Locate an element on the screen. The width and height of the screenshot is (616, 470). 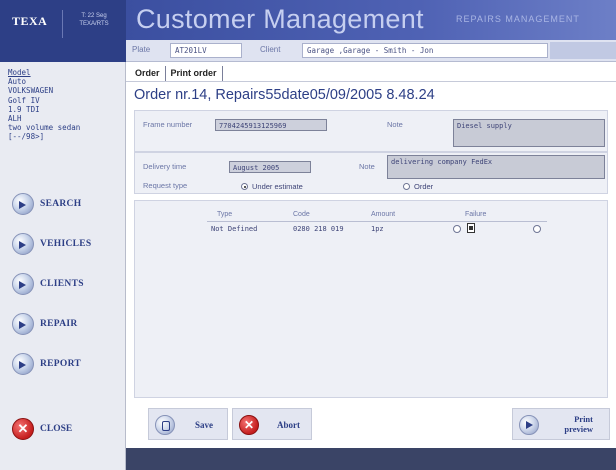
radio-order: Order is located at coordinates (418, 186).